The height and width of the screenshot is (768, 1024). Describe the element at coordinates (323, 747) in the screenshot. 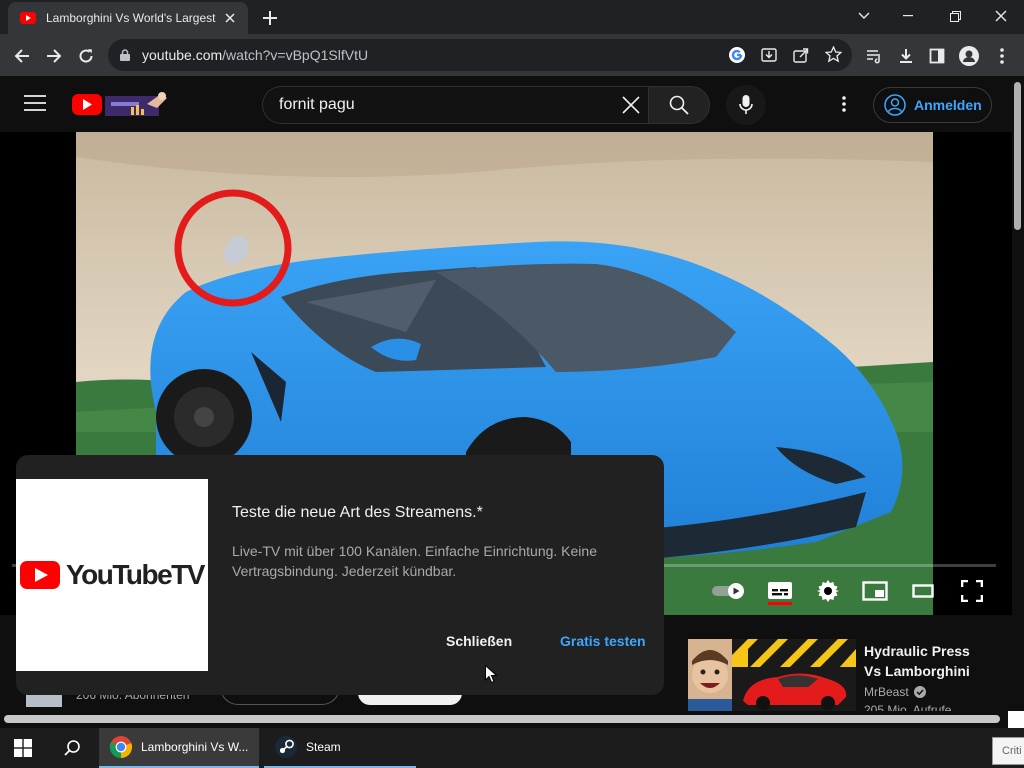

I see `taskbar-steam-label: Steam` at that location.